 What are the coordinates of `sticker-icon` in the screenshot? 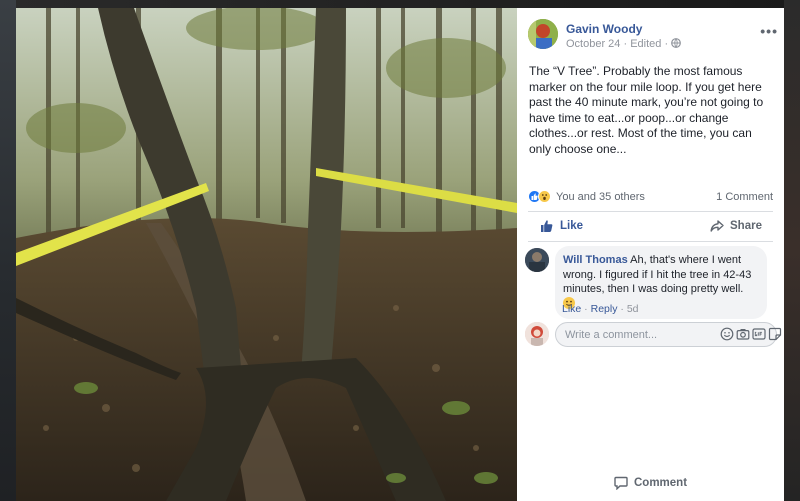 It's located at (775, 334).